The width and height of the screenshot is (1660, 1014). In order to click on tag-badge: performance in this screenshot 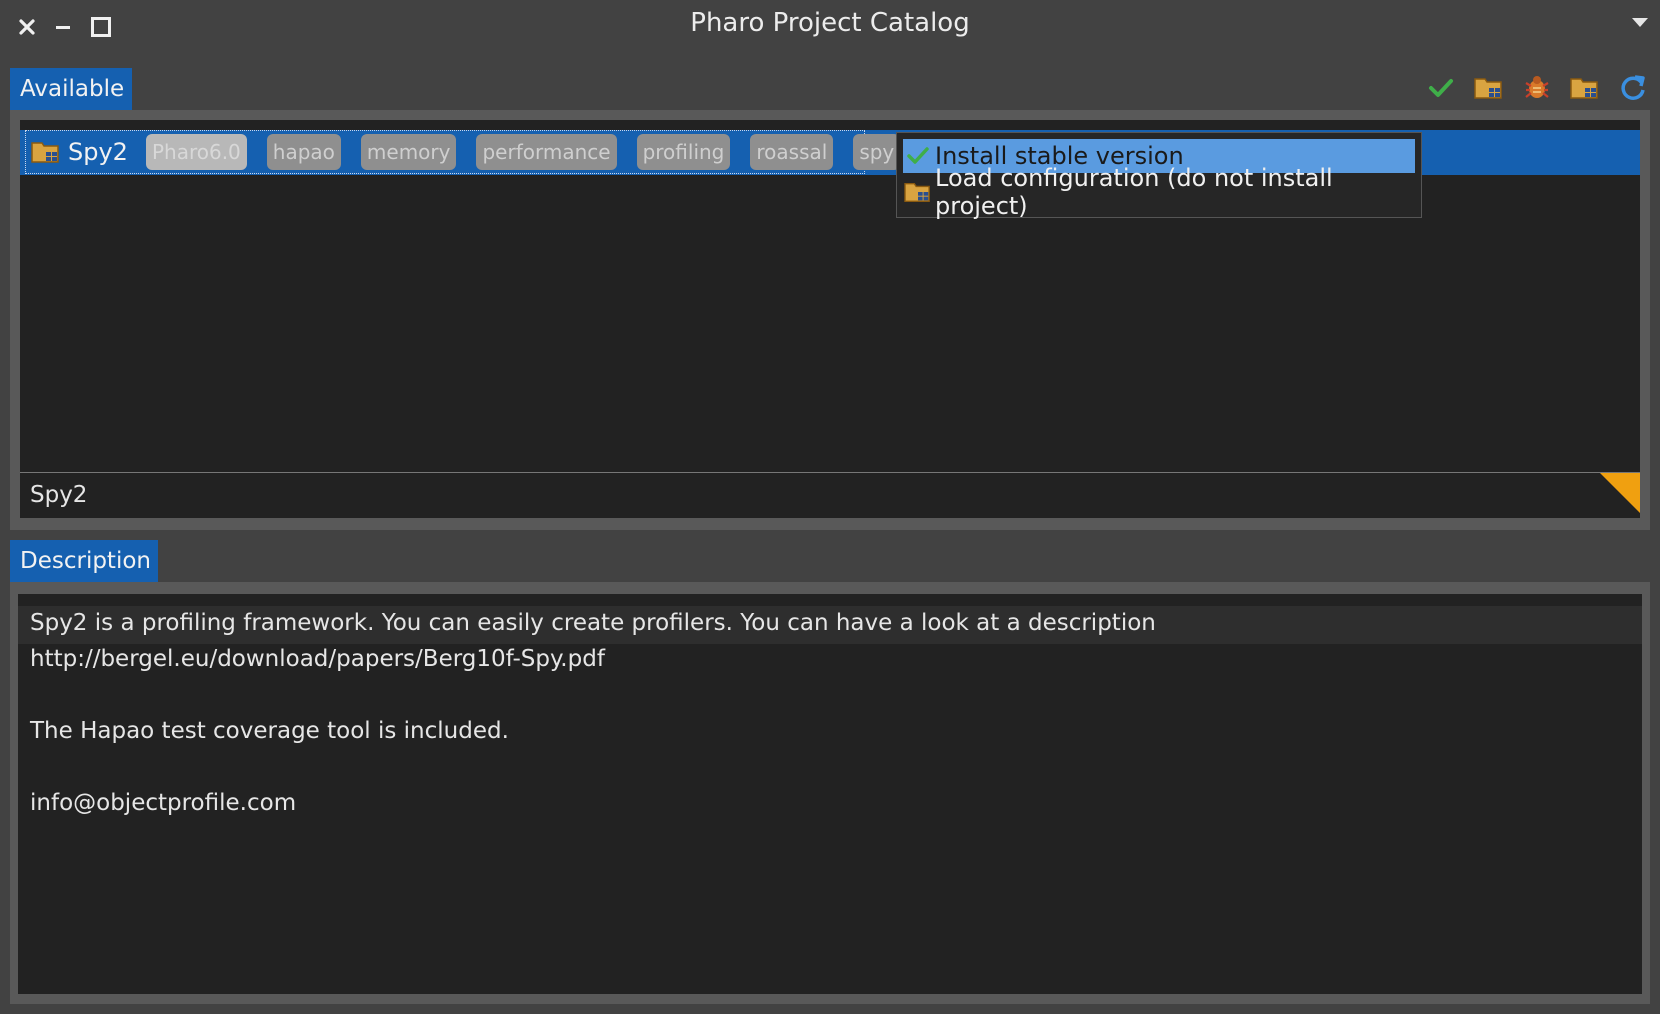, I will do `click(546, 152)`.